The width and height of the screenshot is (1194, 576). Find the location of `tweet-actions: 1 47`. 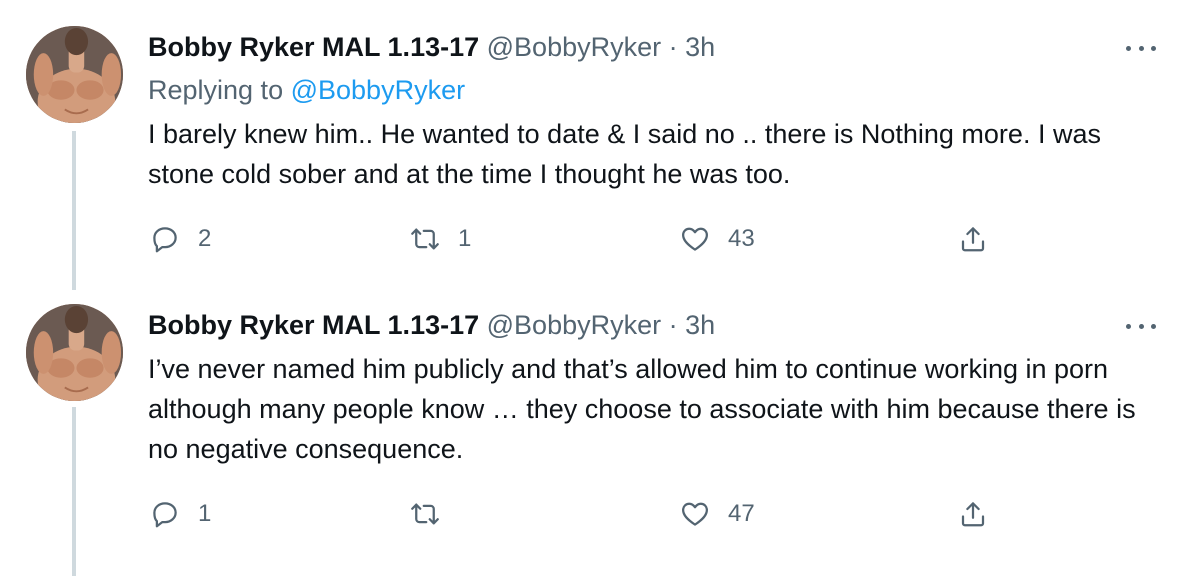

tweet-actions: 1 47 is located at coordinates (578, 514).